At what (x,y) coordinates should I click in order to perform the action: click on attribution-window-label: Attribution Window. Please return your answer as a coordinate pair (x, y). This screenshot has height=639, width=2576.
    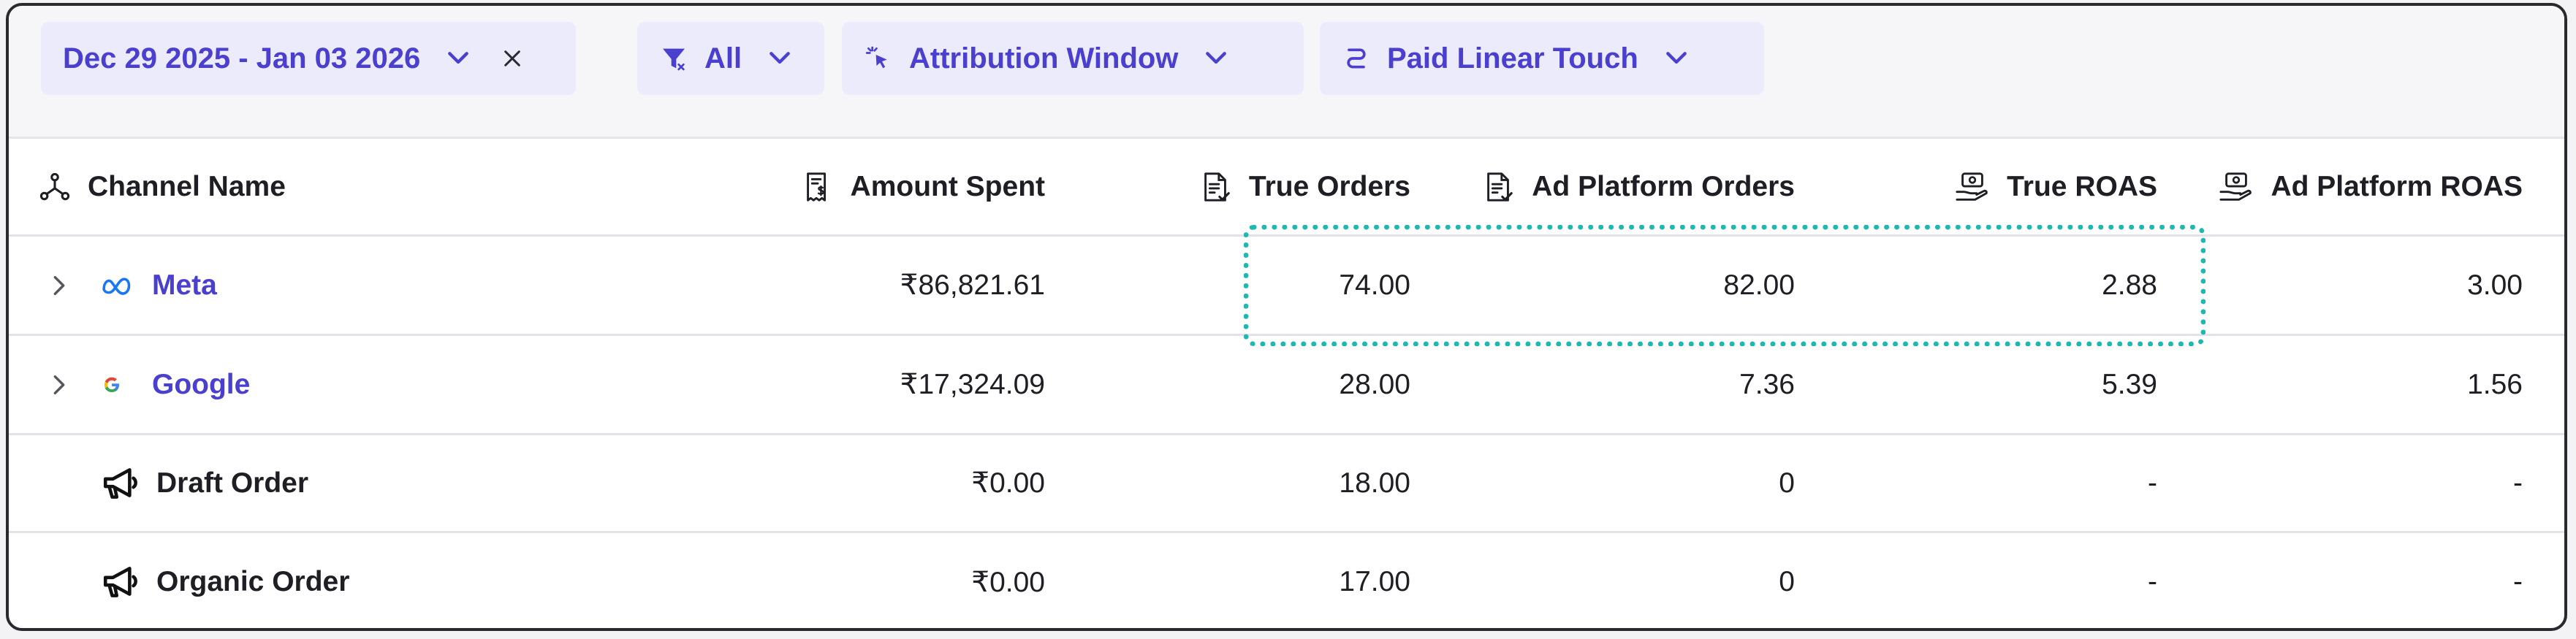
    Looking at the image, I should click on (1044, 58).